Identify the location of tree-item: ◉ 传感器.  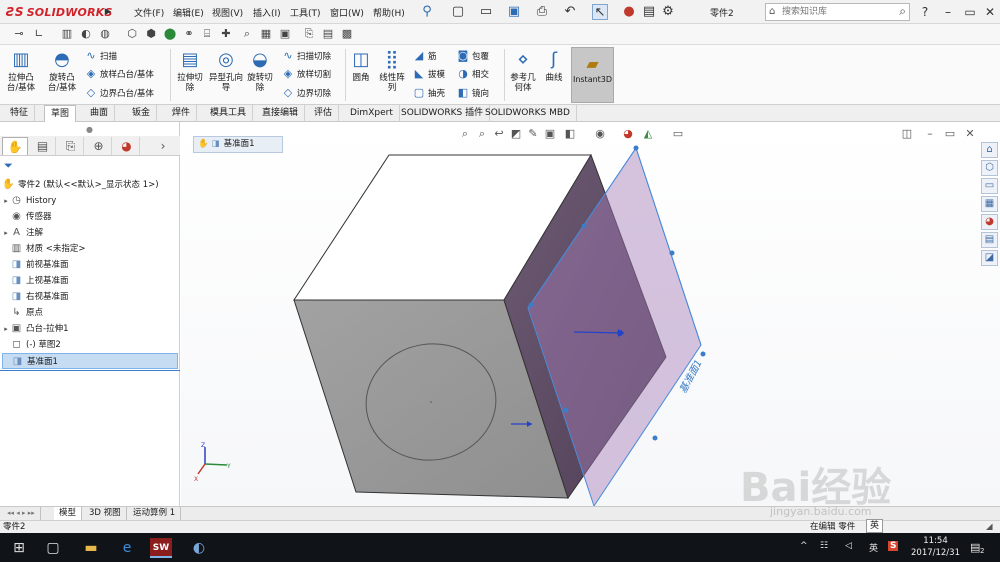
(90, 217).